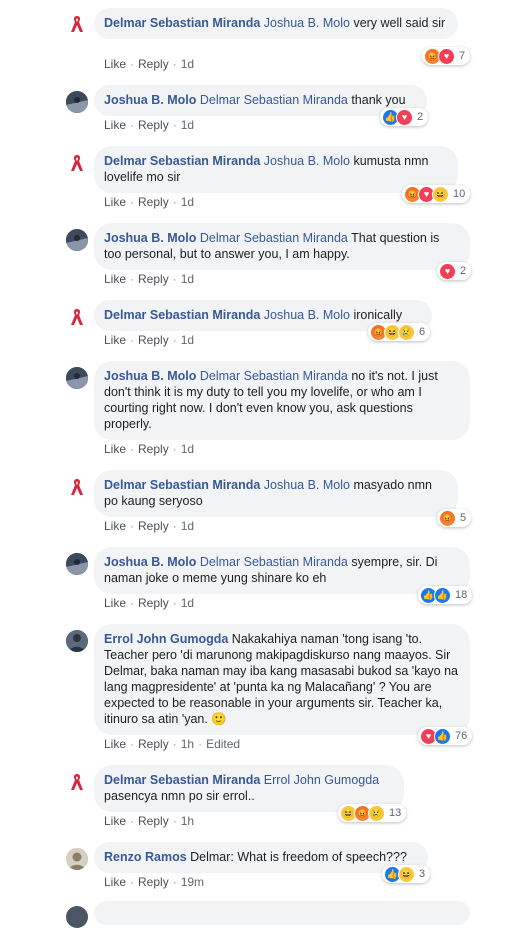  I want to click on red-ribbon-icon, so click(77, 317).